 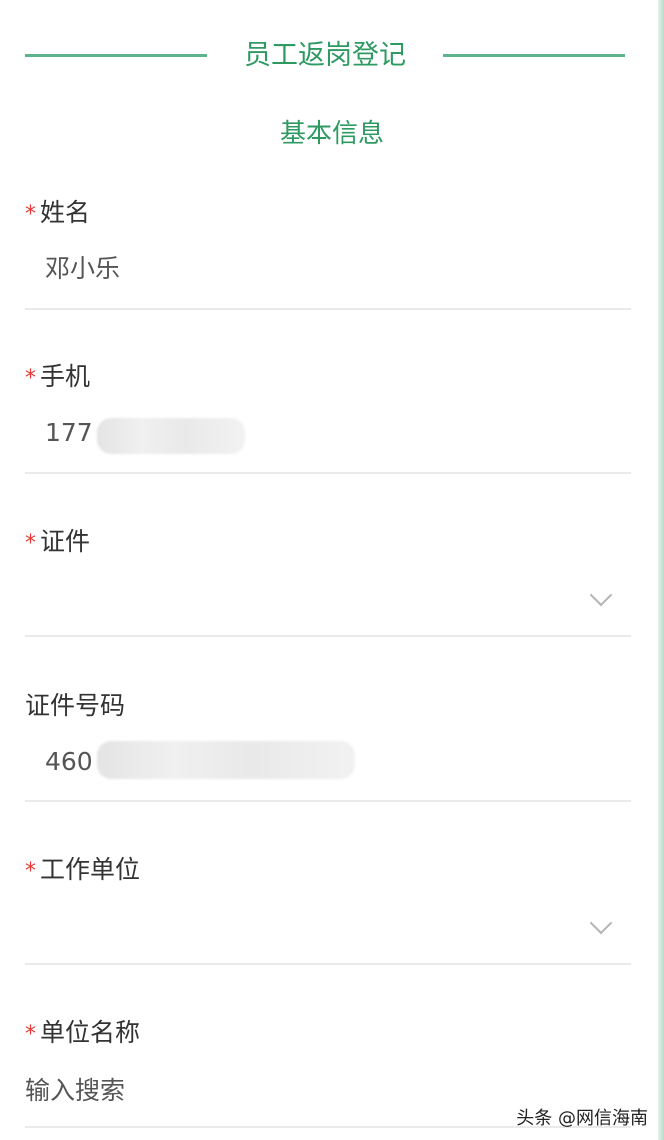 What do you see at coordinates (75, 1091) in the screenshot?
I see `unit-name-search-input: 输入搜索` at bounding box center [75, 1091].